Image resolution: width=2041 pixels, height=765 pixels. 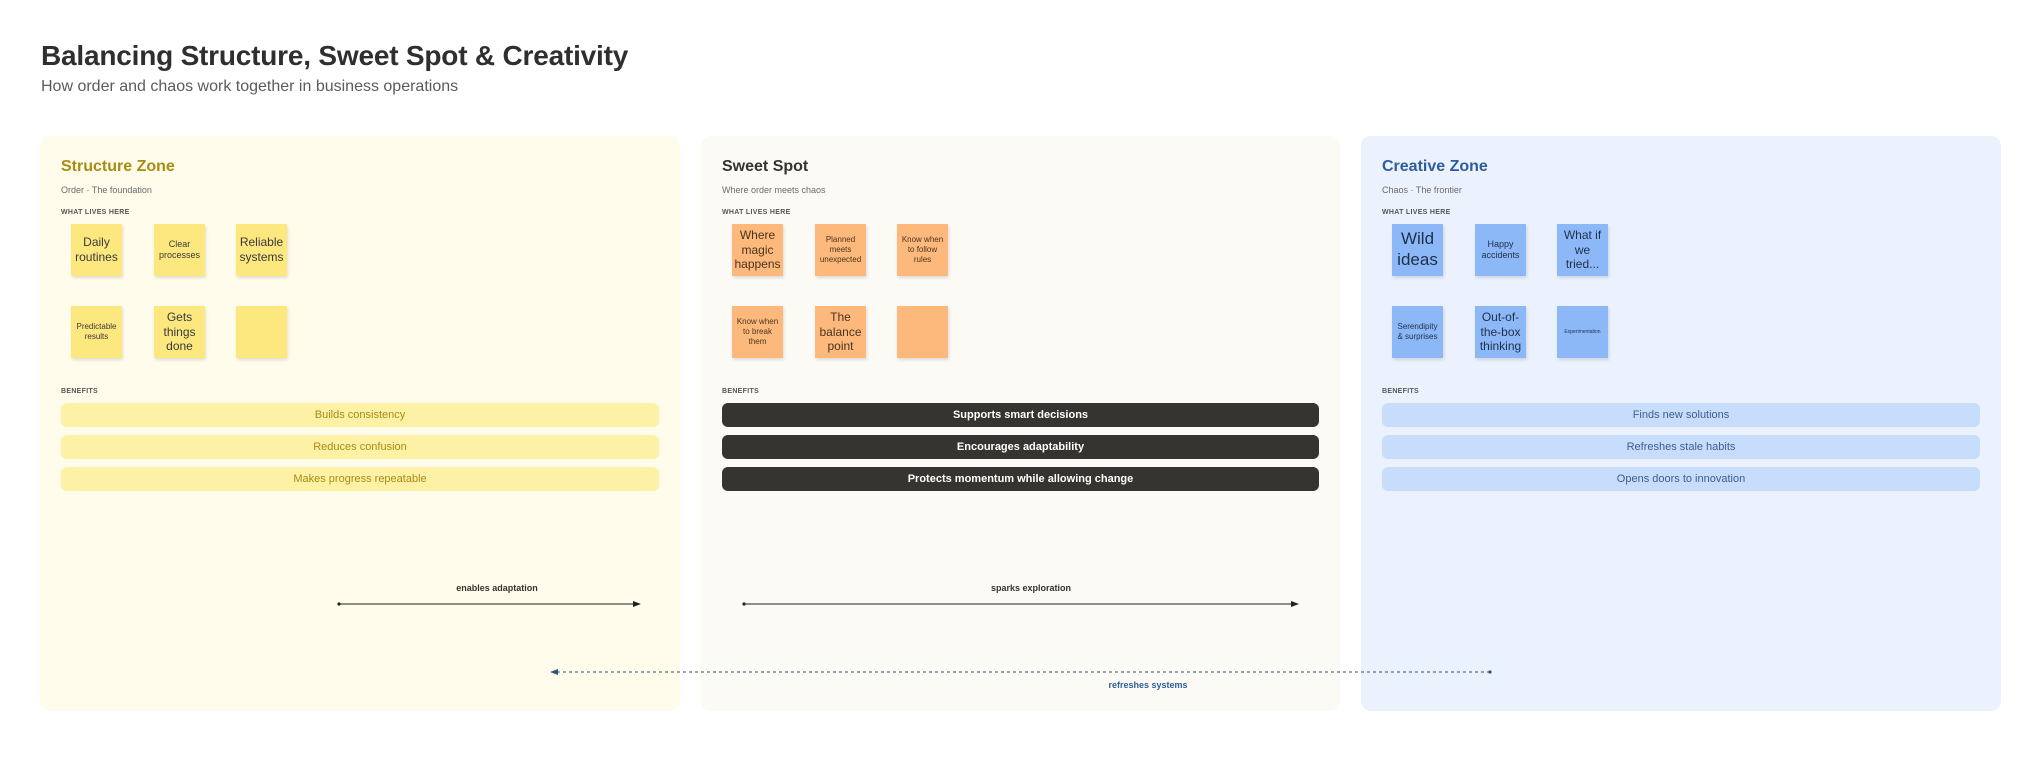 I want to click on connector-creative-to-structure, so click(x=1021, y=672).